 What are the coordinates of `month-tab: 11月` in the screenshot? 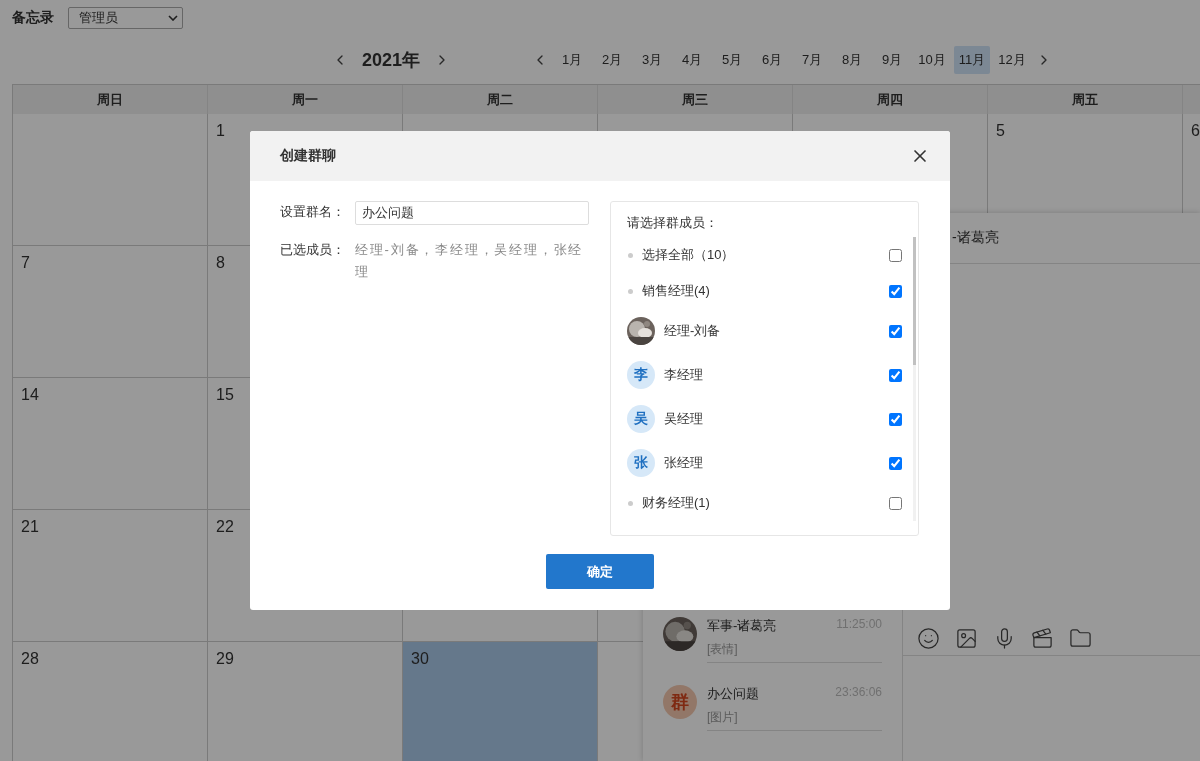 It's located at (972, 60).